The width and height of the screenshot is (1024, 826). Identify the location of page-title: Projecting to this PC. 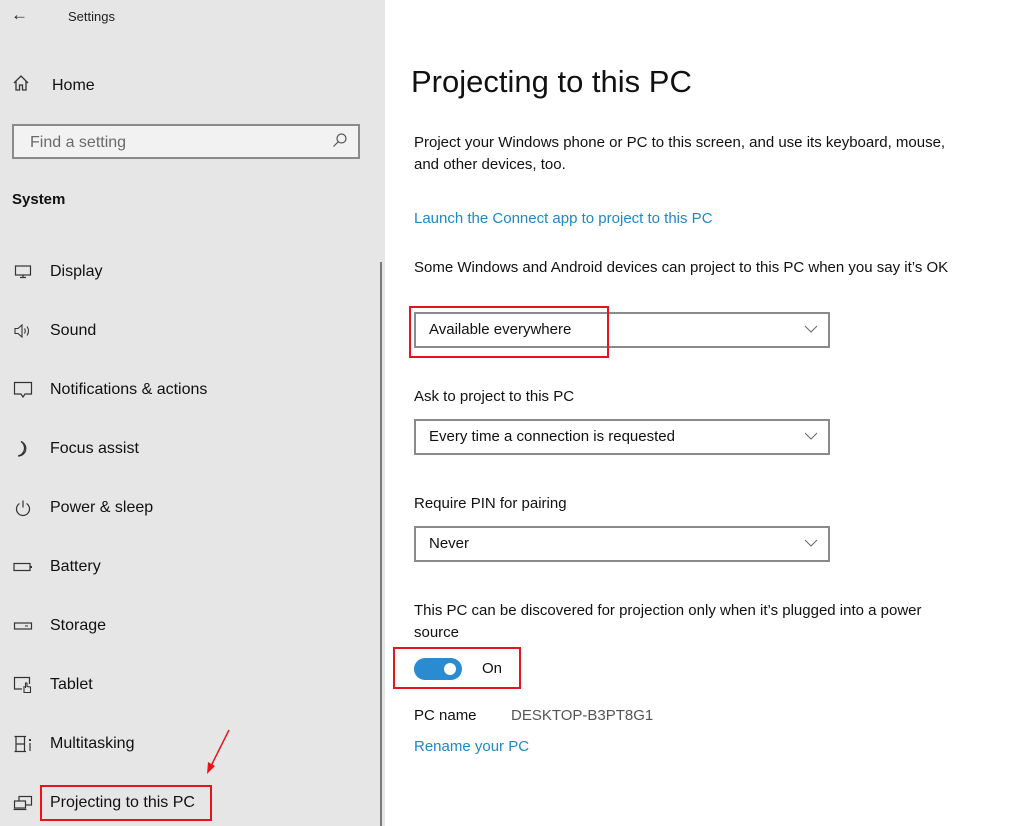
(551, 81).